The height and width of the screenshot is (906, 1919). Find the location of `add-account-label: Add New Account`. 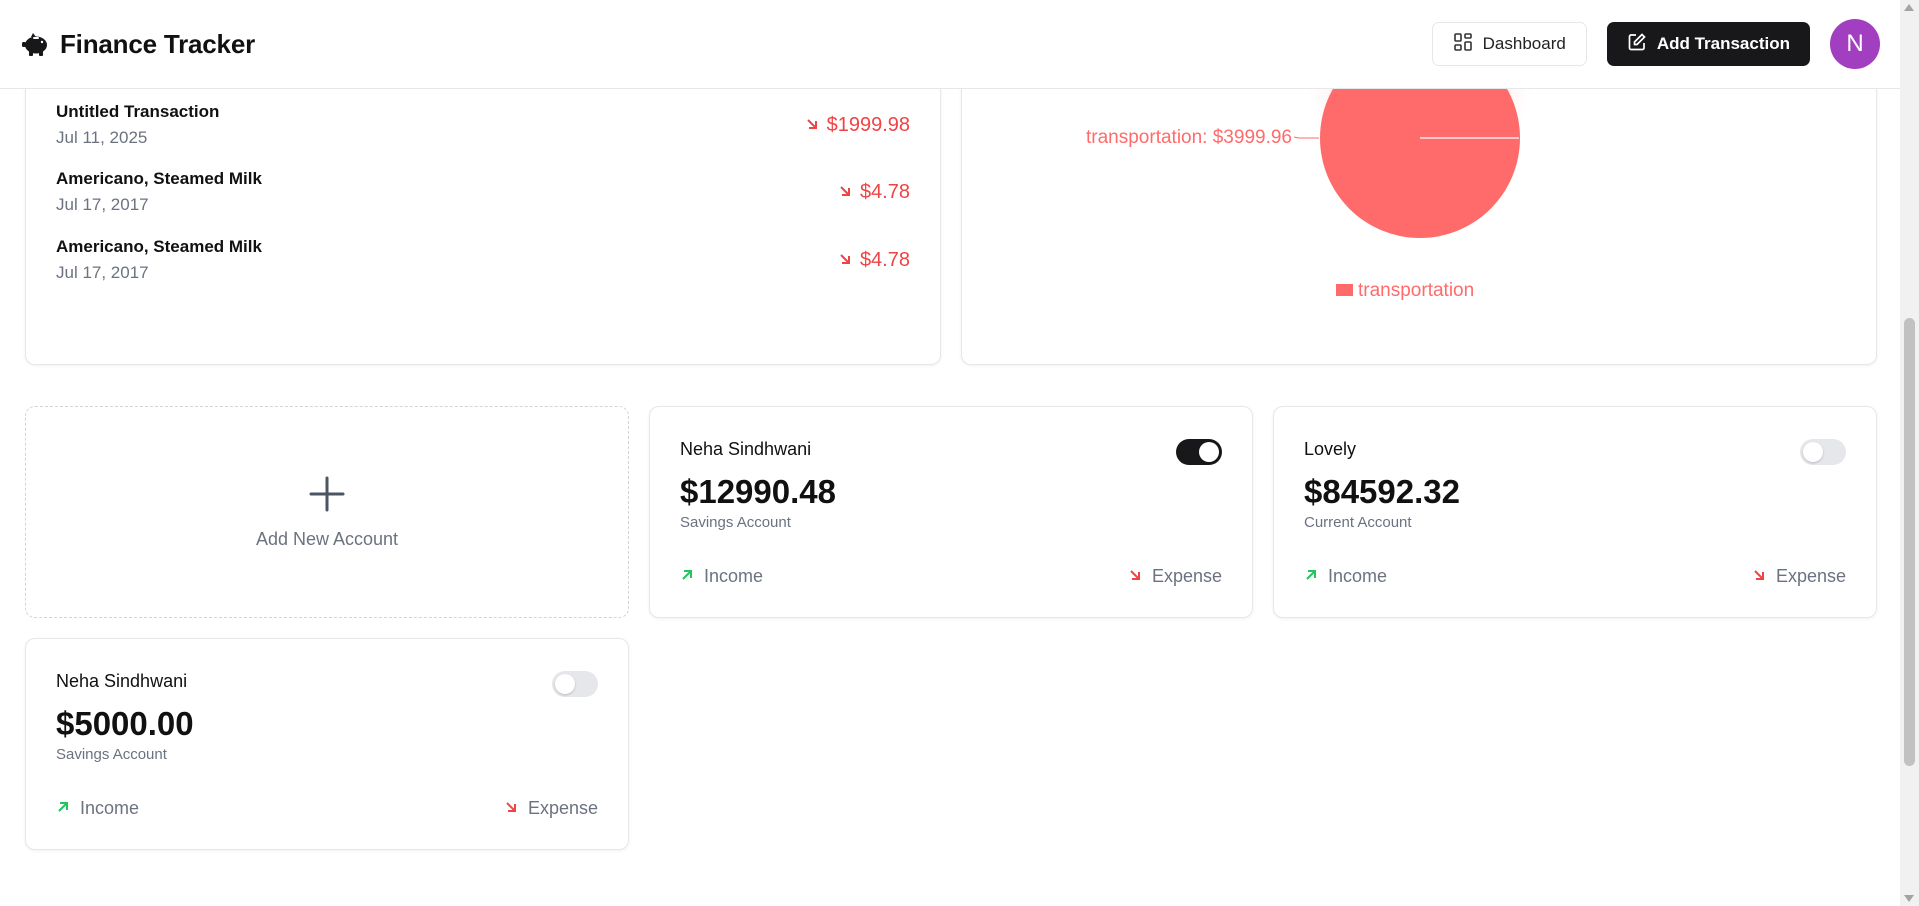

add-account-label: Add New Account is located at coordinates (327, 539).